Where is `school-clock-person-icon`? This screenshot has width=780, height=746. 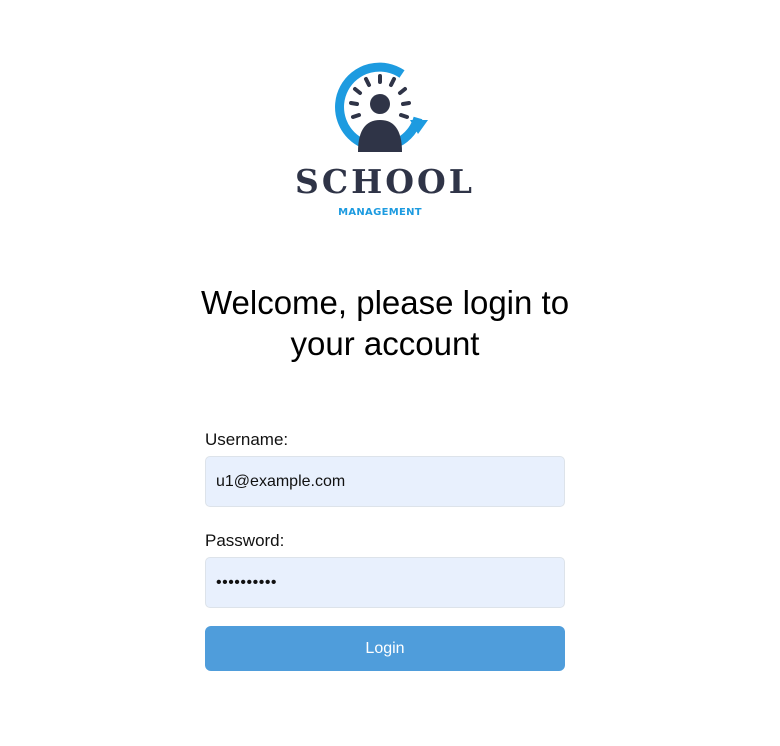 school-clock-person-icon is located at coordinates (381, 107).